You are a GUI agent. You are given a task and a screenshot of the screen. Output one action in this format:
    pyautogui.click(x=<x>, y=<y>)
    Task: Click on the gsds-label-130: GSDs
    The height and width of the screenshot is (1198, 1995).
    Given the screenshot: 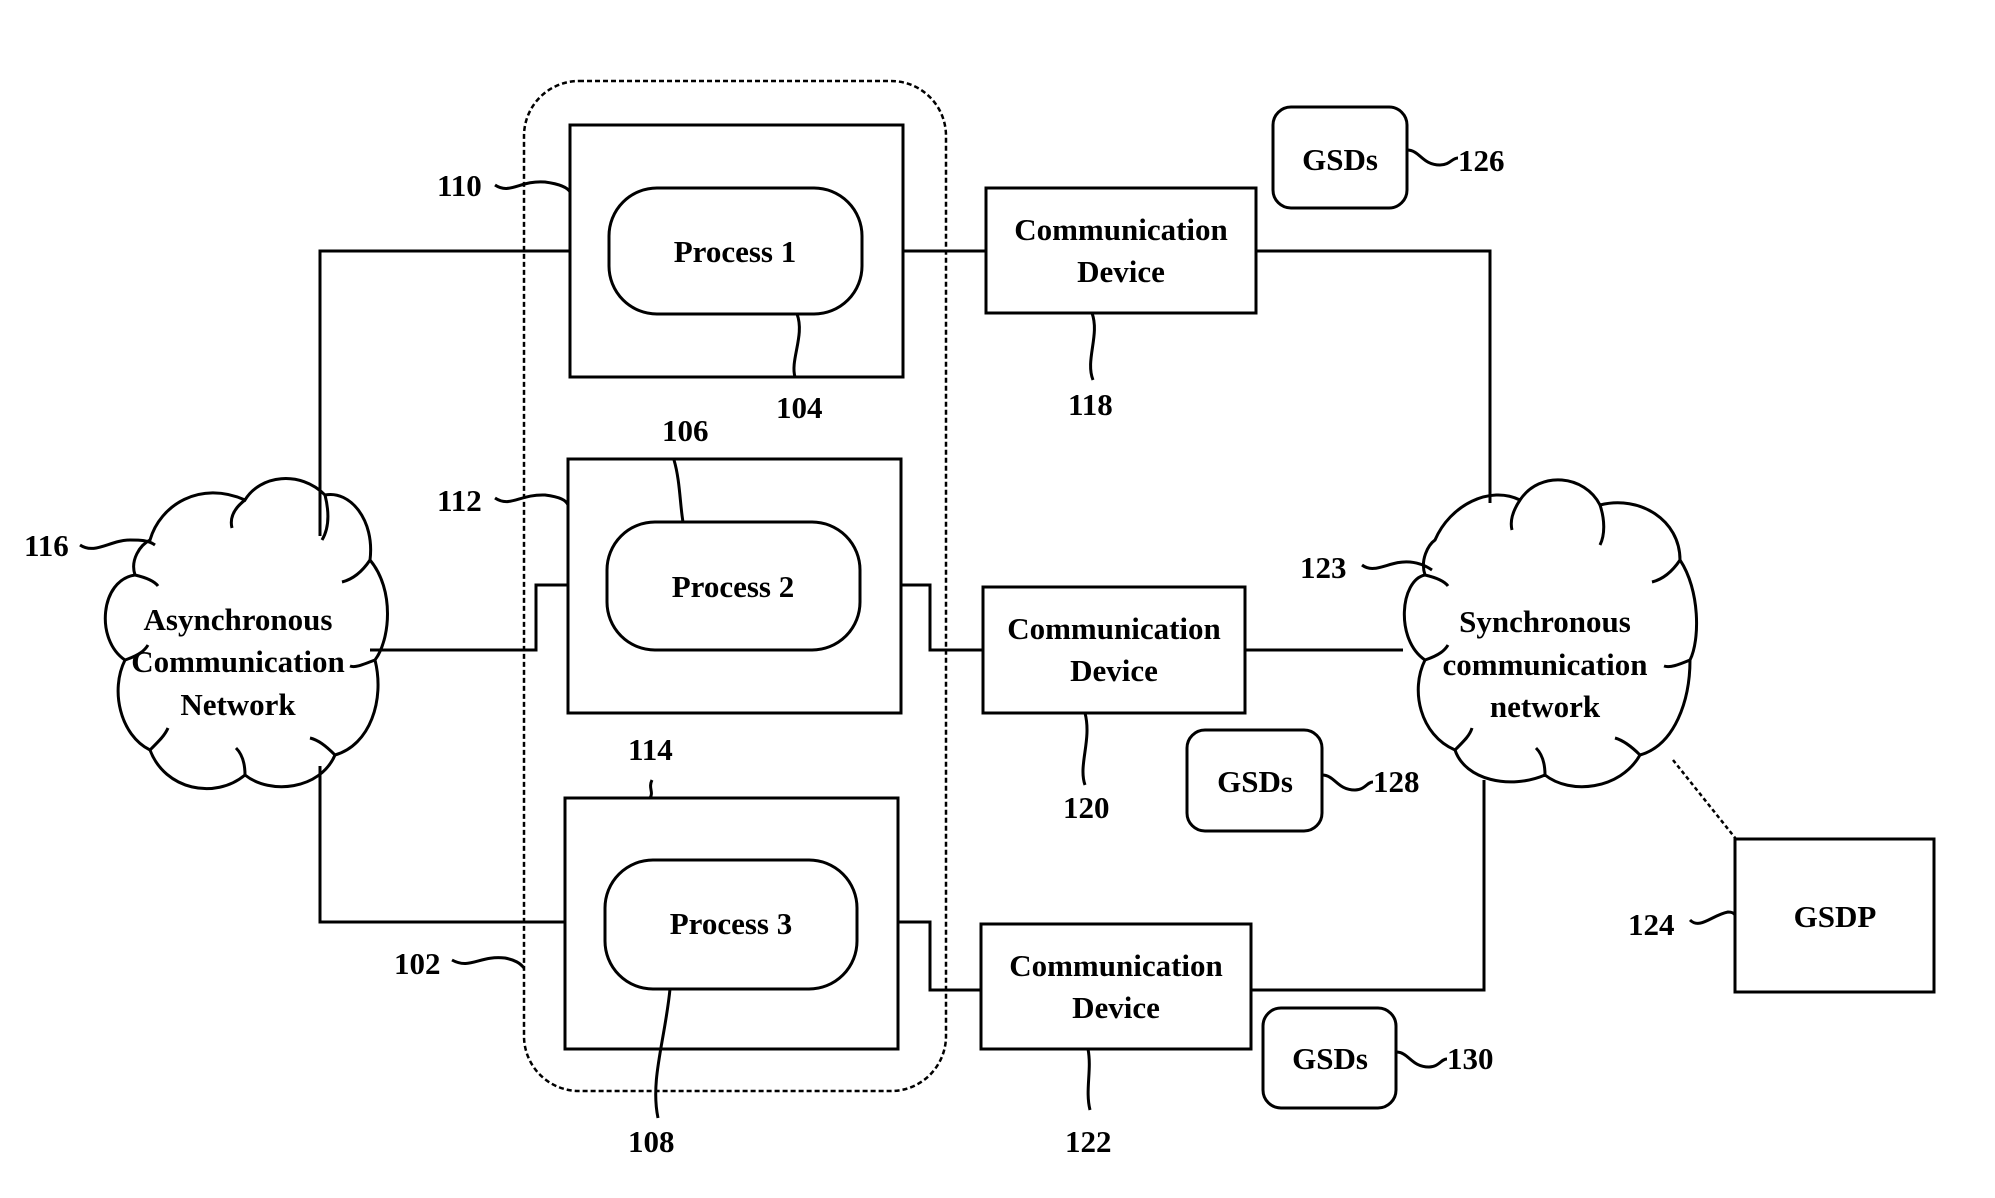 What is the action you would take?
    pyautogui.click(x=1330, y=1058)
    